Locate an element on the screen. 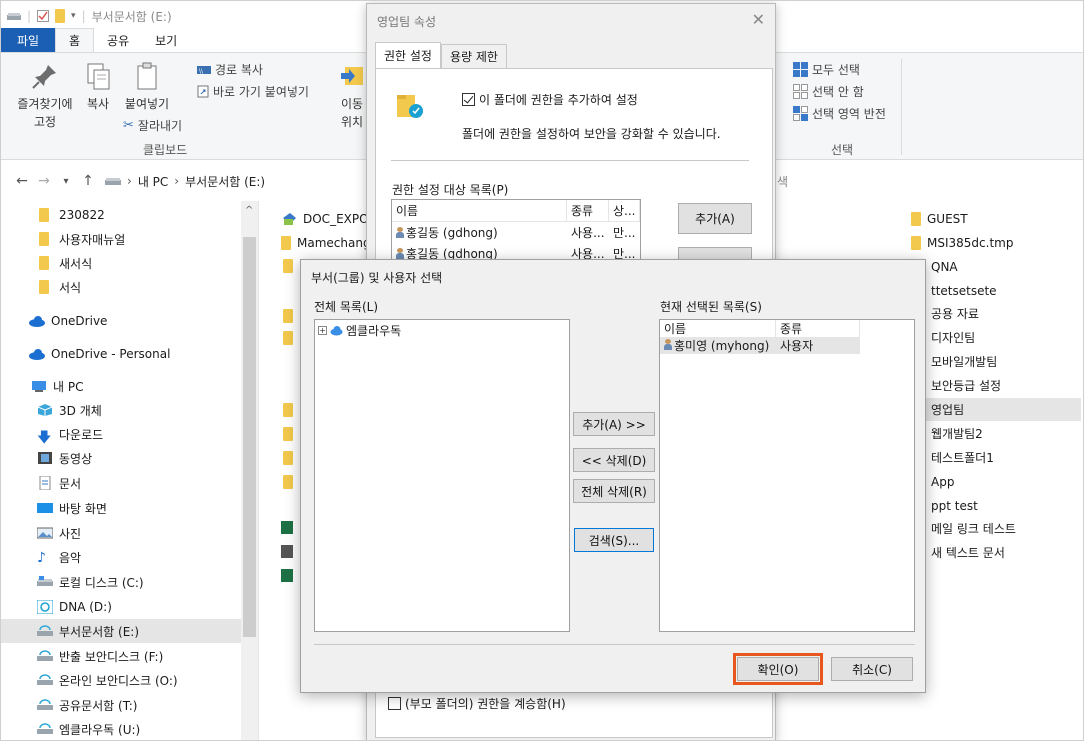  select-dialog-title: 부서(그룹) 및 사용자 선택 is located at coordinates (377, 278).